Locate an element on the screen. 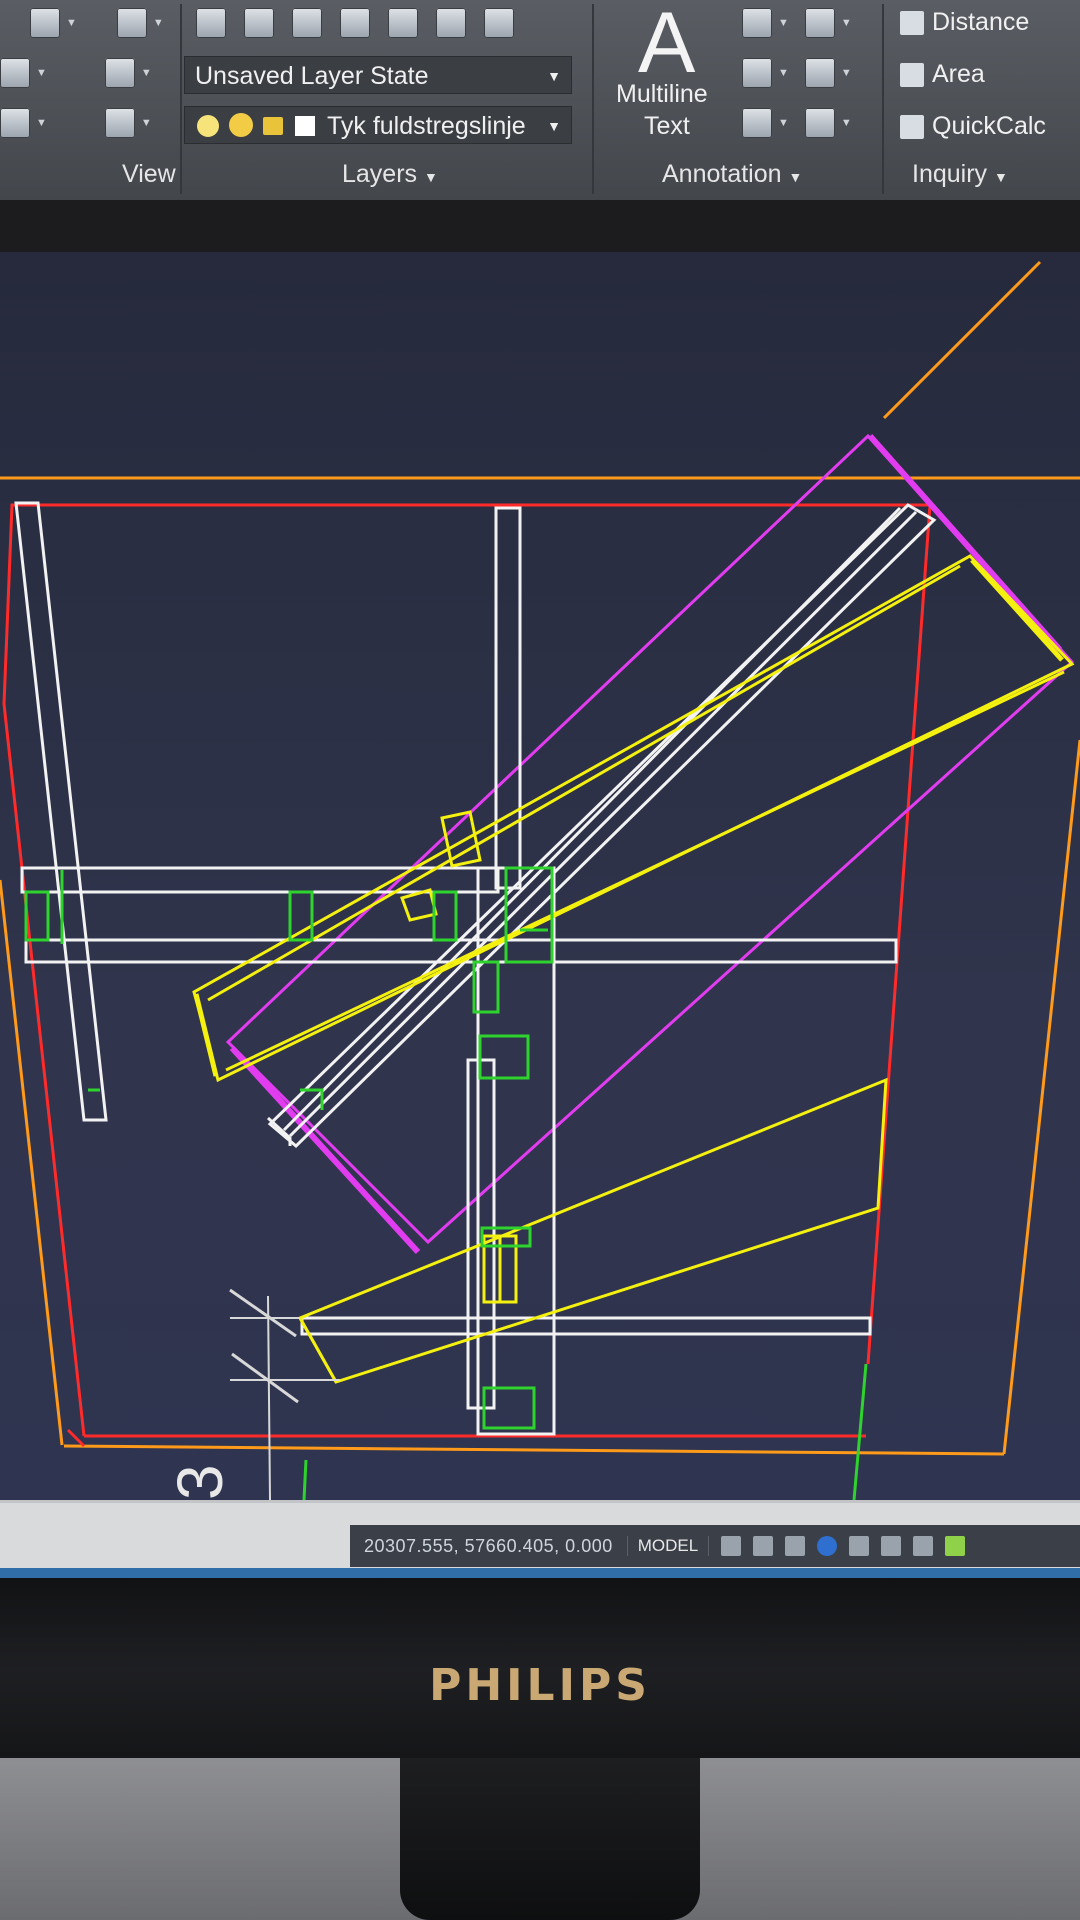 This screenshot has height=1920, width=1080. taskbar-strip is located at coordinates (540, 1573).